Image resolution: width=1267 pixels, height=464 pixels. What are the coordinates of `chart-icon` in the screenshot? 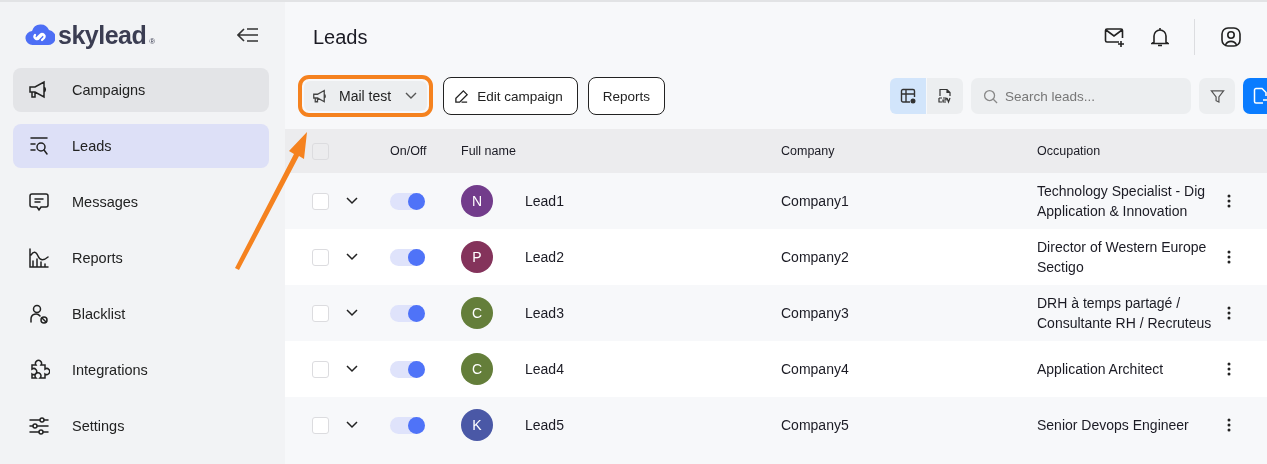 It's located at (39, 258).